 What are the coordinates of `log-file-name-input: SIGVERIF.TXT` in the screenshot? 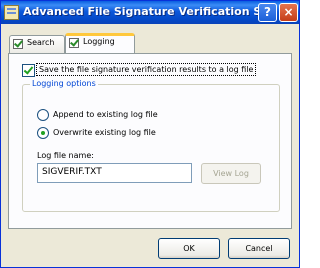 It's located at (114, 173).